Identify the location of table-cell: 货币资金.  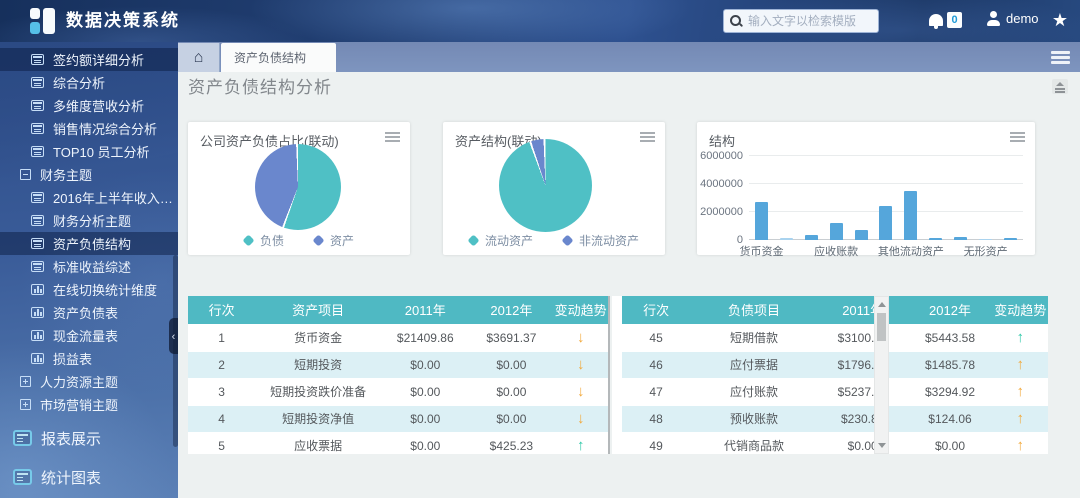
(318, 338).